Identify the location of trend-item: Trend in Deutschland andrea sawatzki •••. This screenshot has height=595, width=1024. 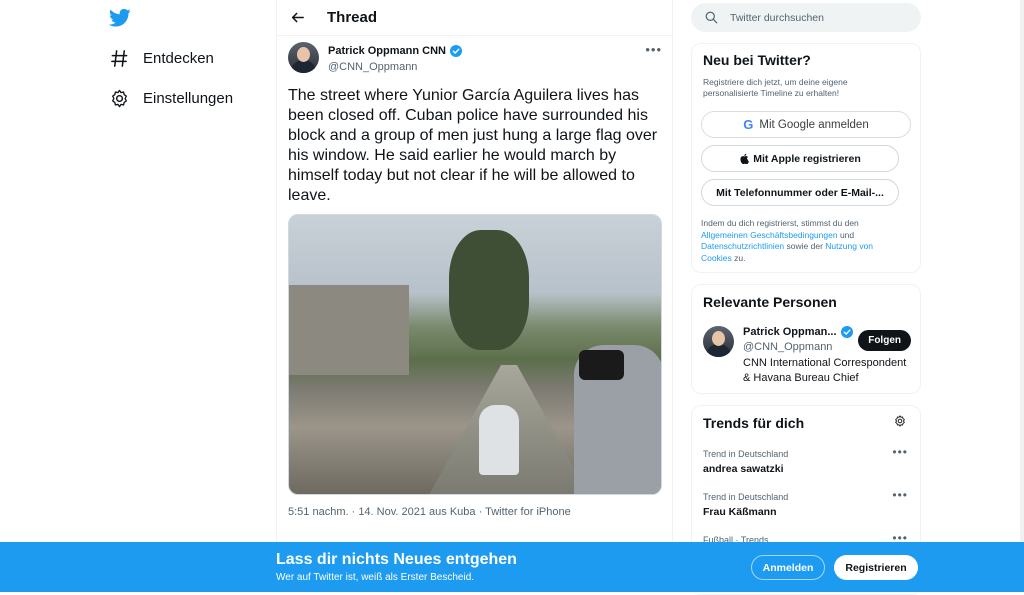
(805, 460).